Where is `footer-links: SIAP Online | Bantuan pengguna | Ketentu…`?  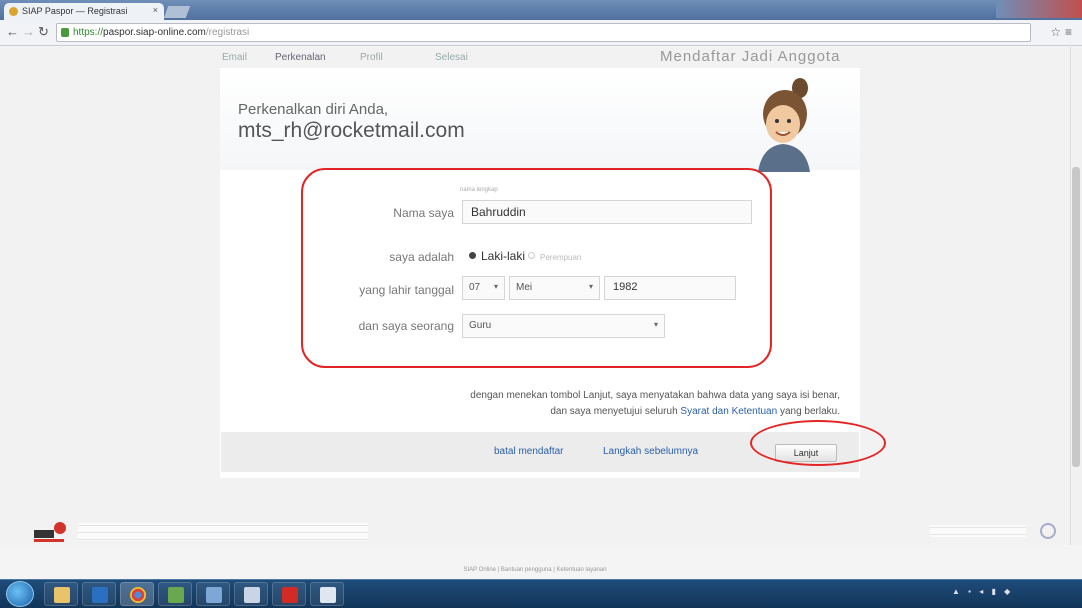 footer-links: SIAP Online | Bantuan pengguna | Ketentu… is located at coordinates (535, 570).